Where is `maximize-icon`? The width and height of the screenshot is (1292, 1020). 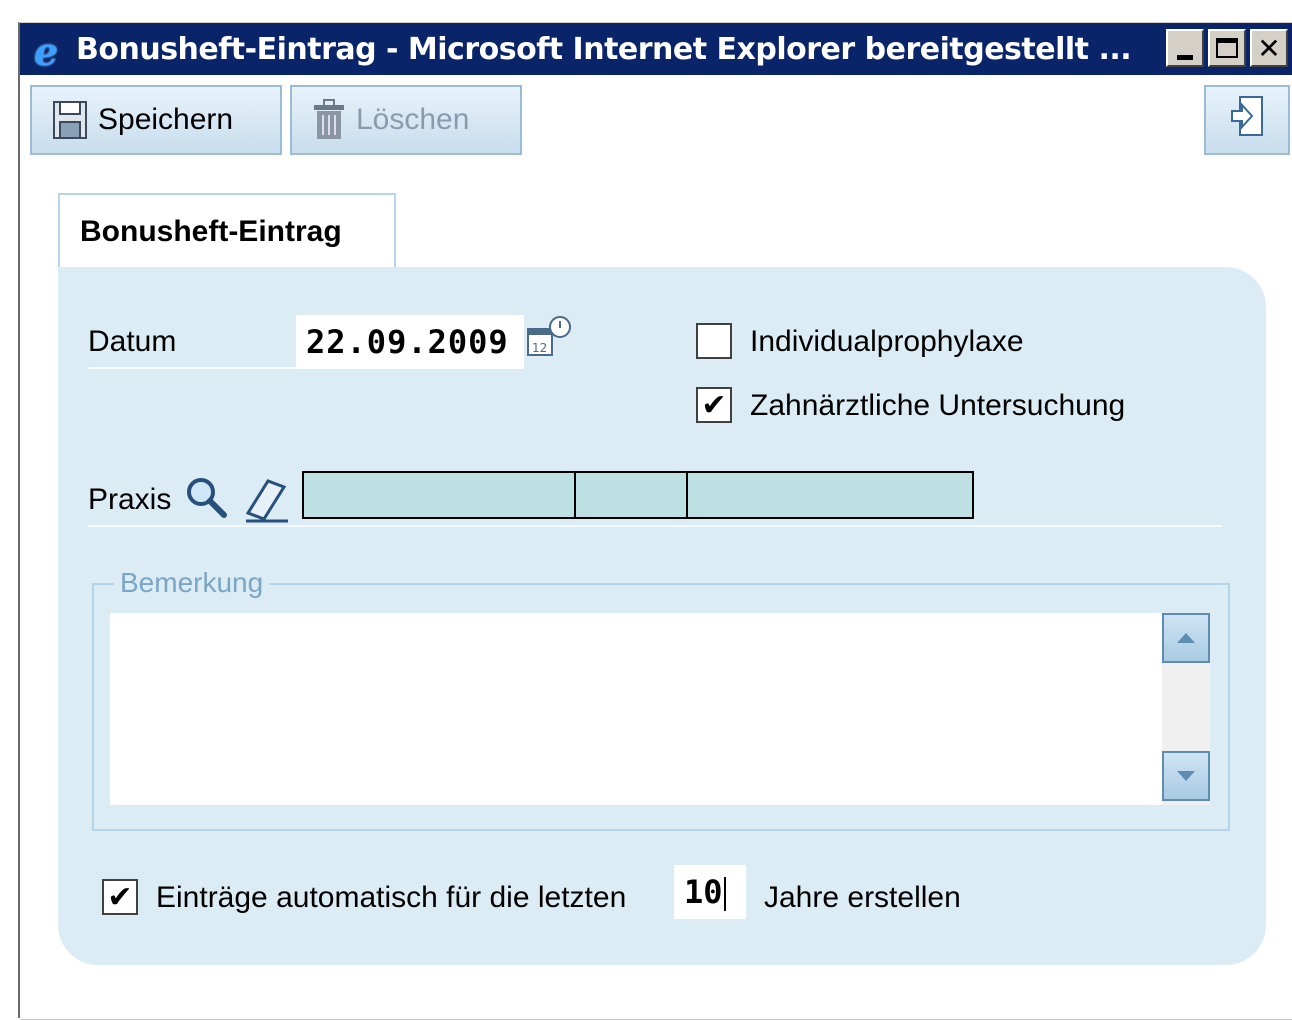
maximize-icon is located at coordinates (1227, 48).